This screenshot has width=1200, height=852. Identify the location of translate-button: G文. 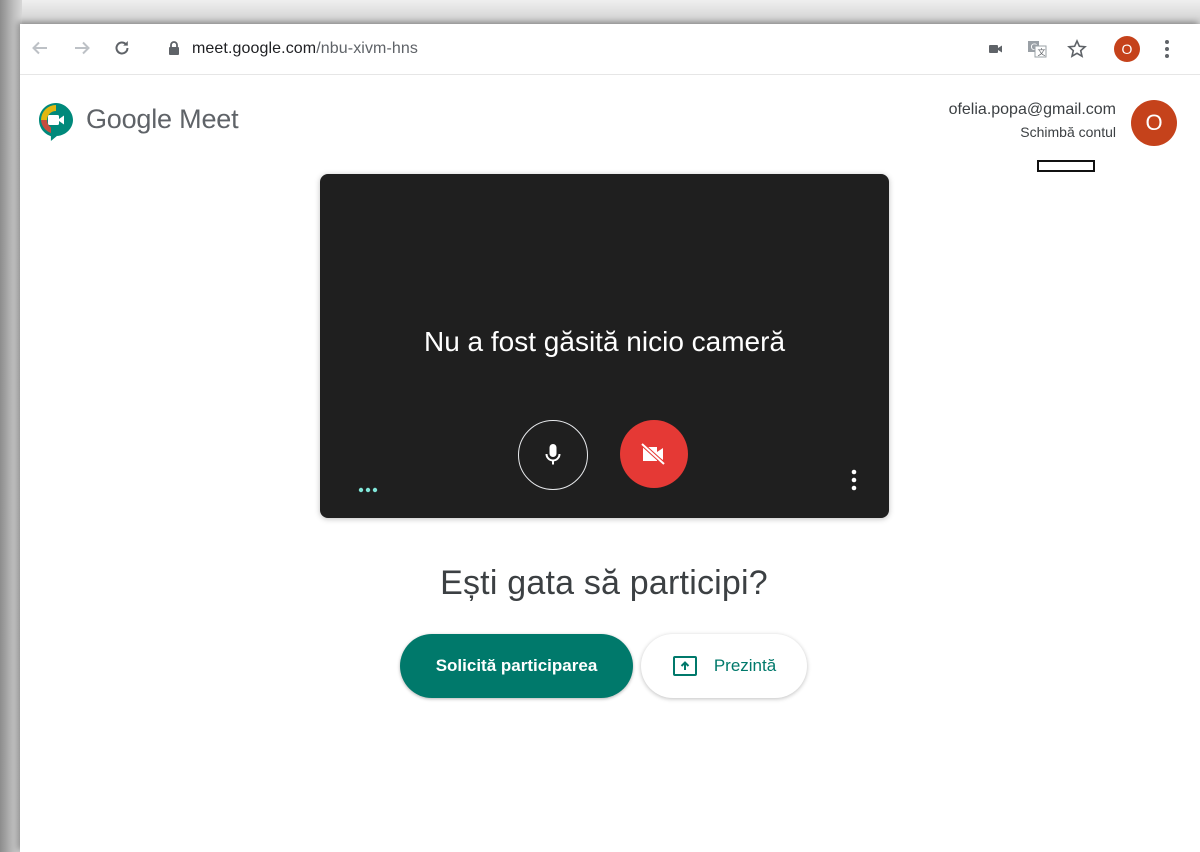
(1037, 49).